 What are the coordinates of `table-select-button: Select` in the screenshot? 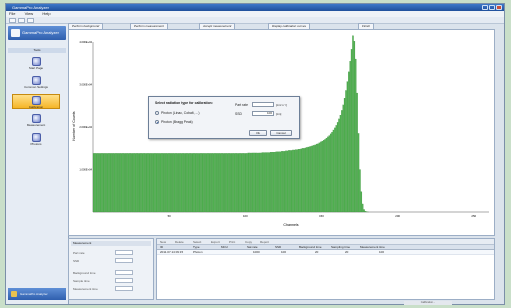 It's located at (197, 242).